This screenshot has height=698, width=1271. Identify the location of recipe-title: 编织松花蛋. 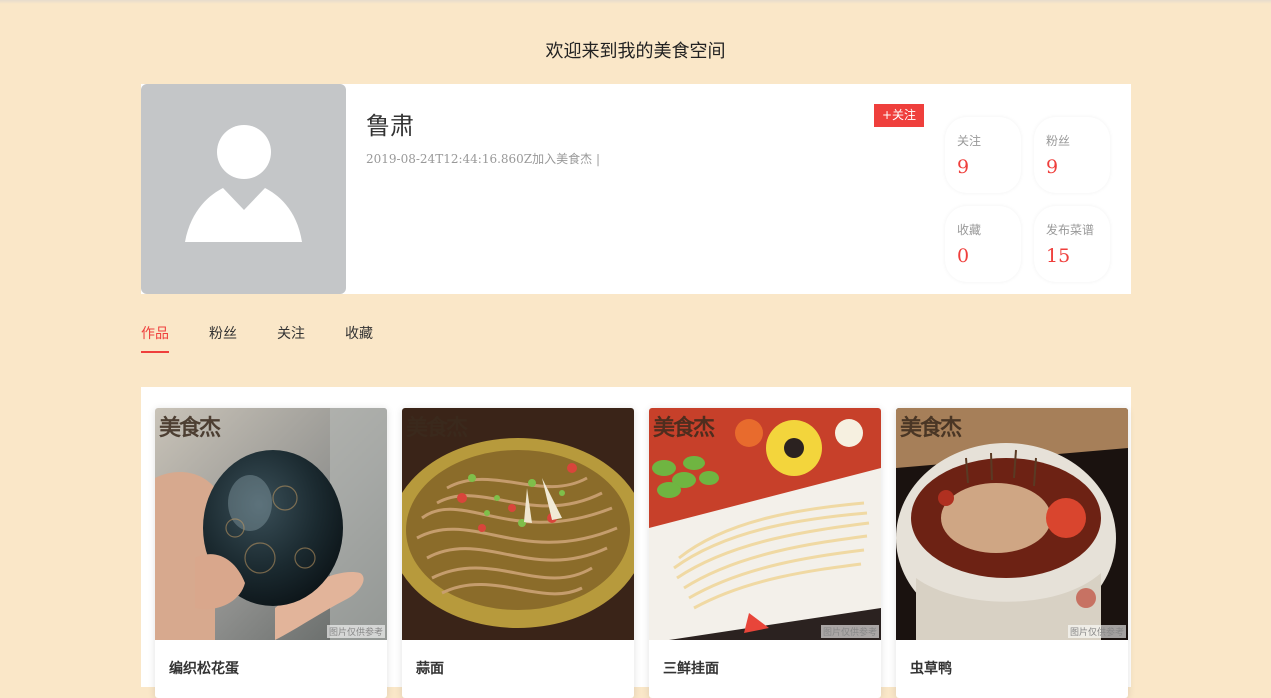
(204, 668).